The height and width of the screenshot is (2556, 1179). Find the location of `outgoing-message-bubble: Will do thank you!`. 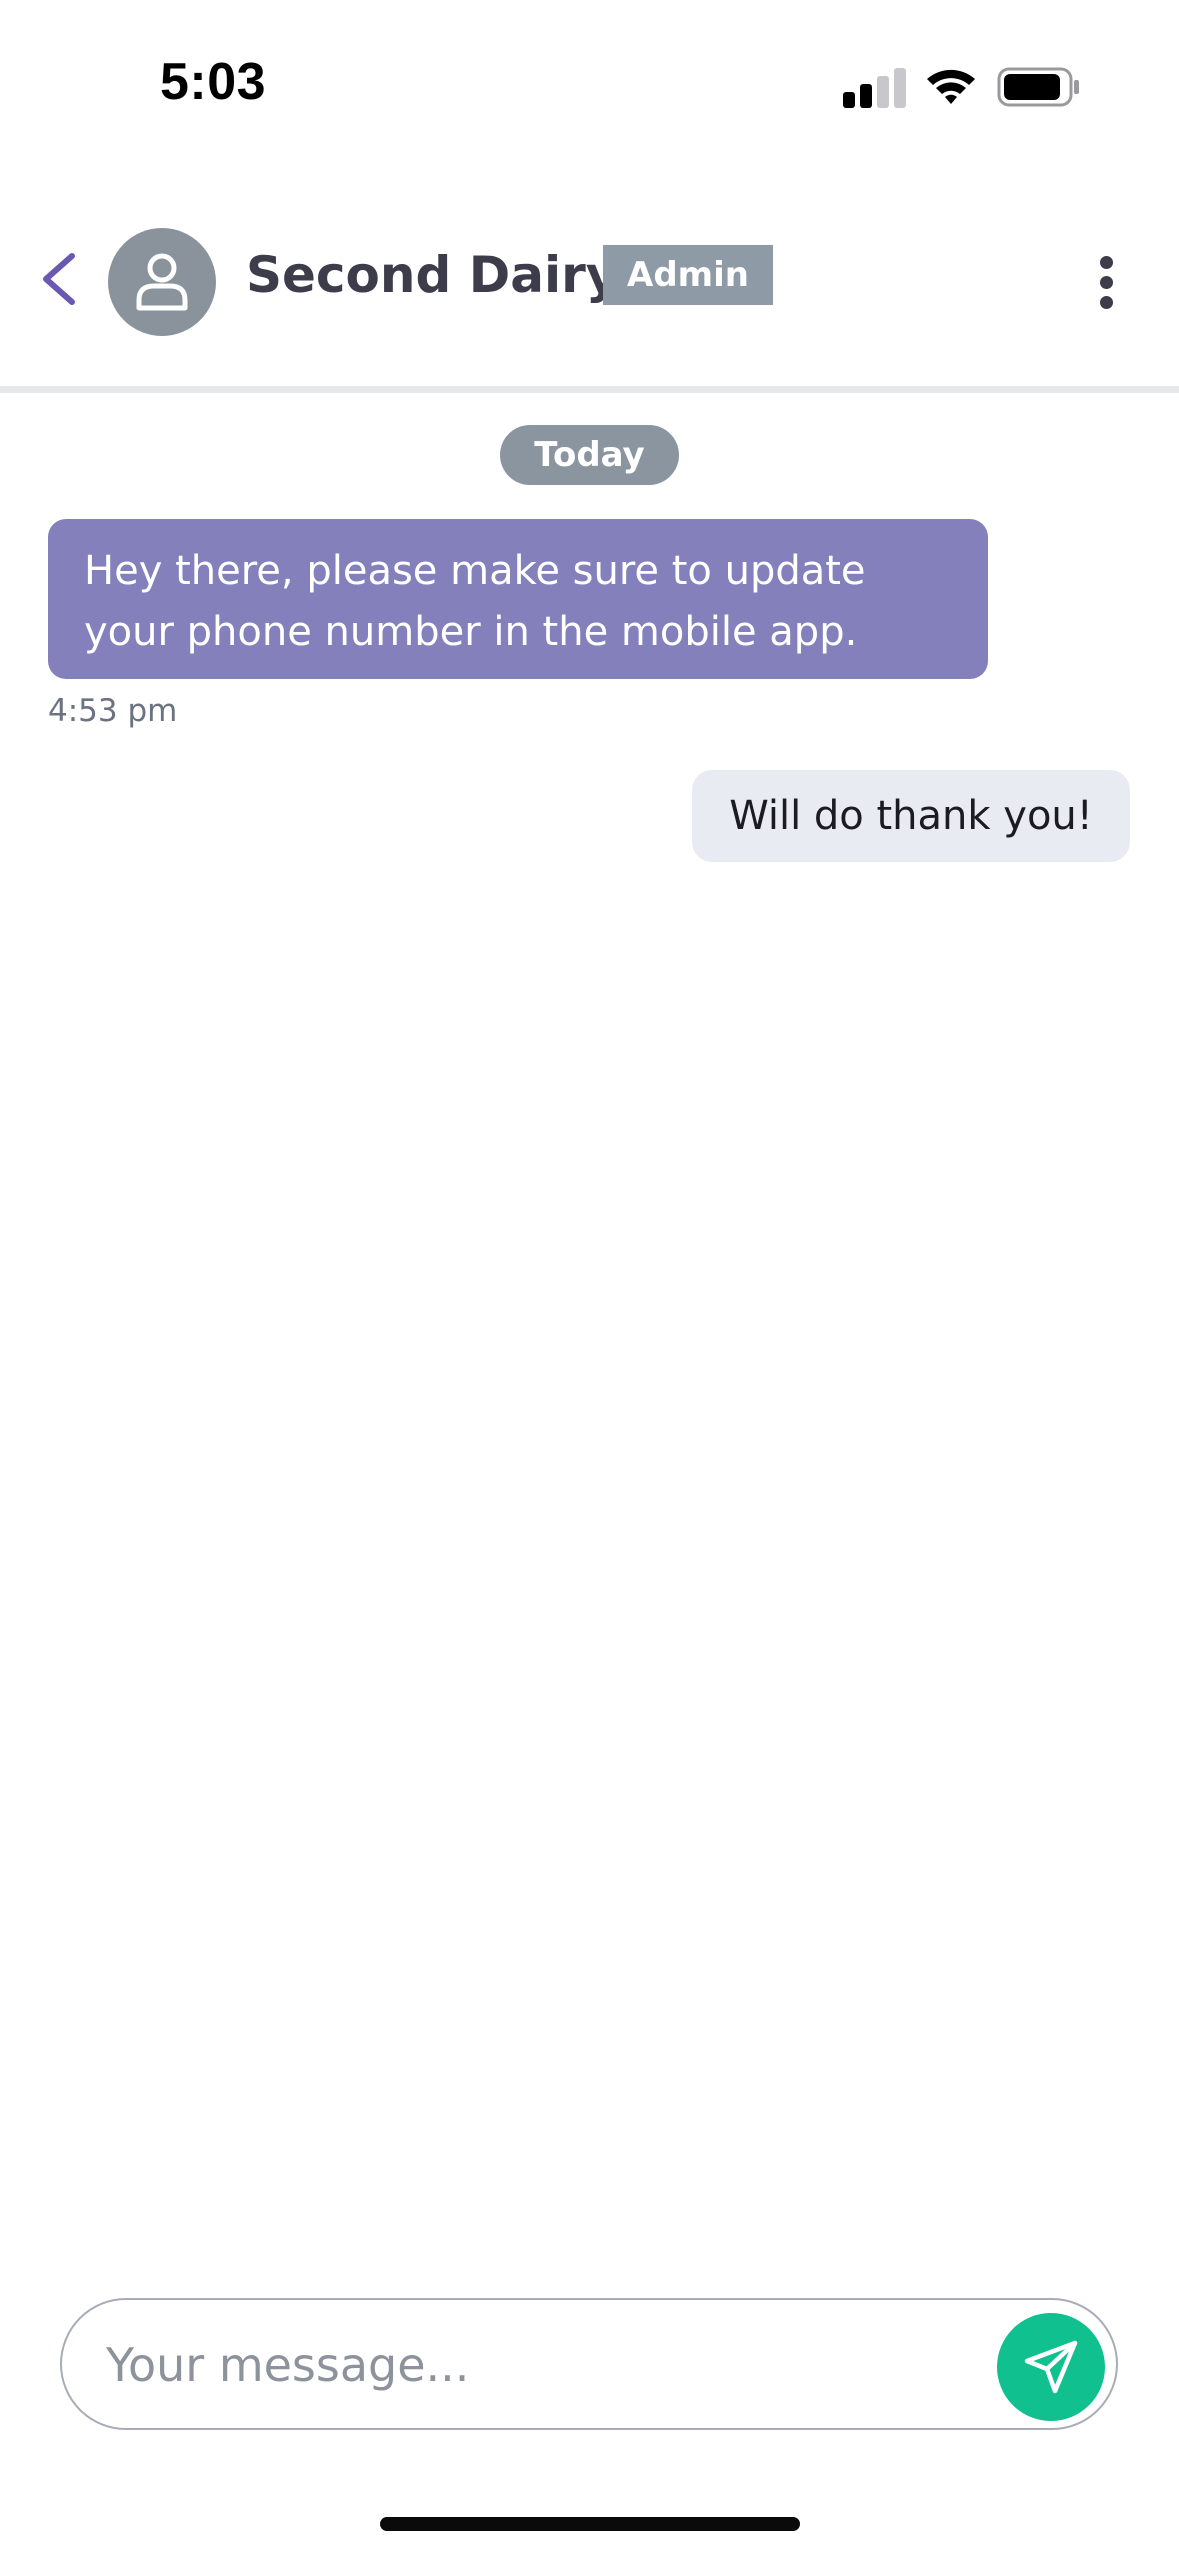

outgoing-message-bubble: Will do thank you! is located at coordinates (911, 816).